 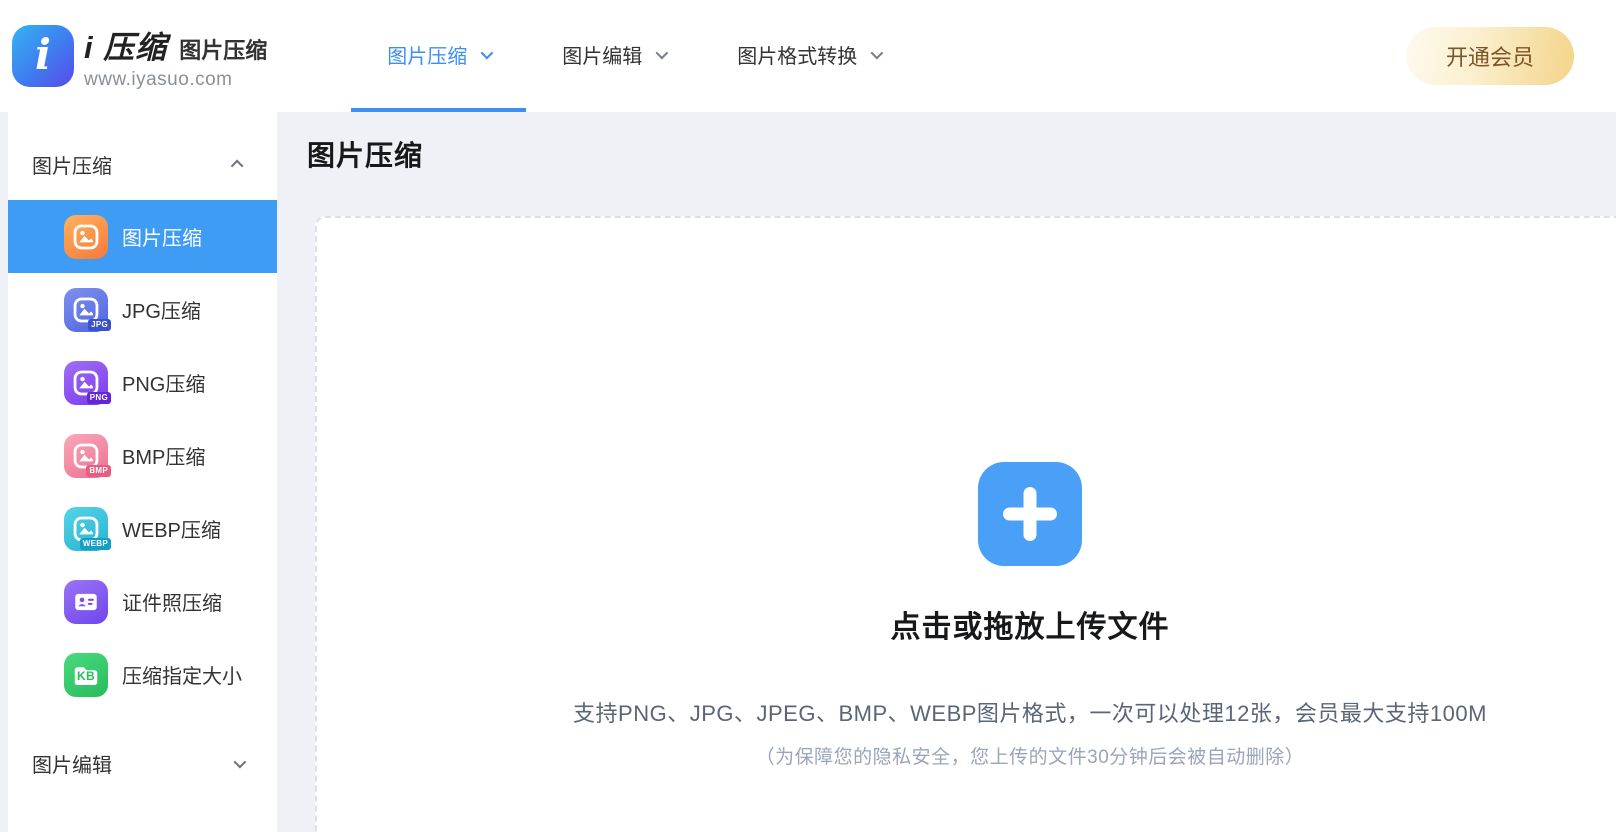 I want to click on sidebar-item-id-photo-compress: 证件照压缩, so click(x=142, y=601).